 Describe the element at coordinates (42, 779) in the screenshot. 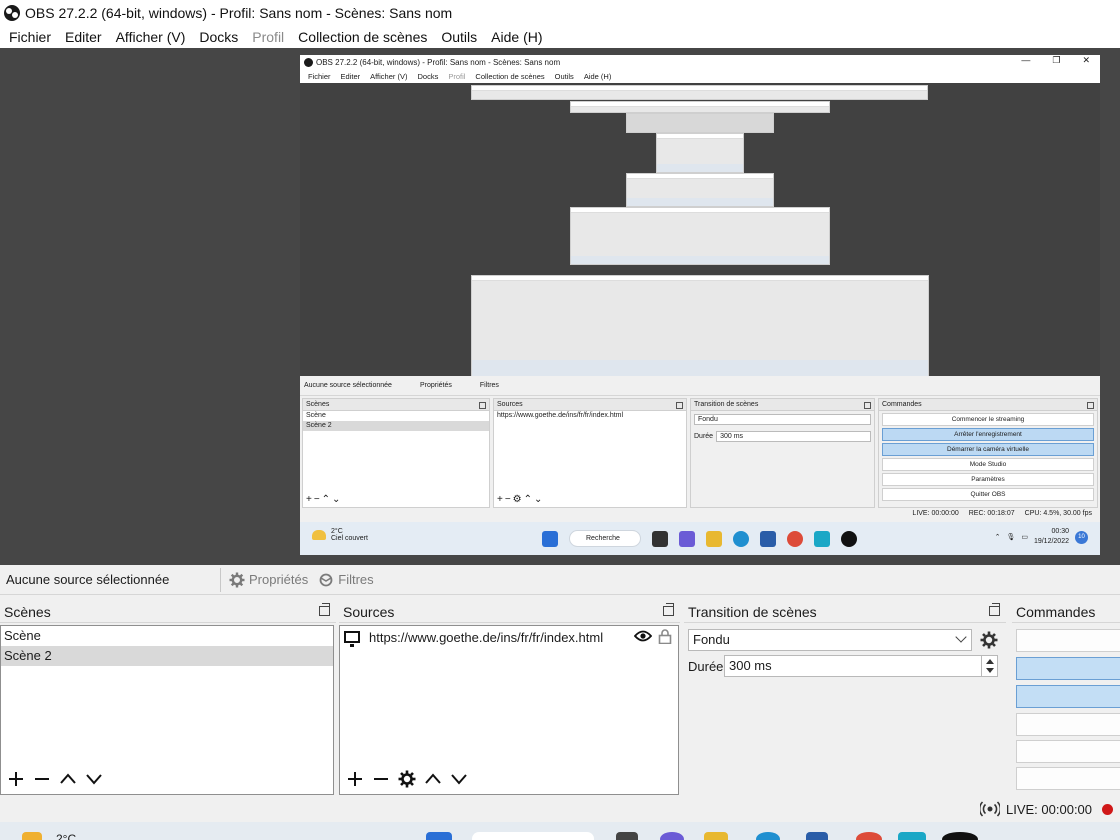

I see `remove-scene-icon` at that location.